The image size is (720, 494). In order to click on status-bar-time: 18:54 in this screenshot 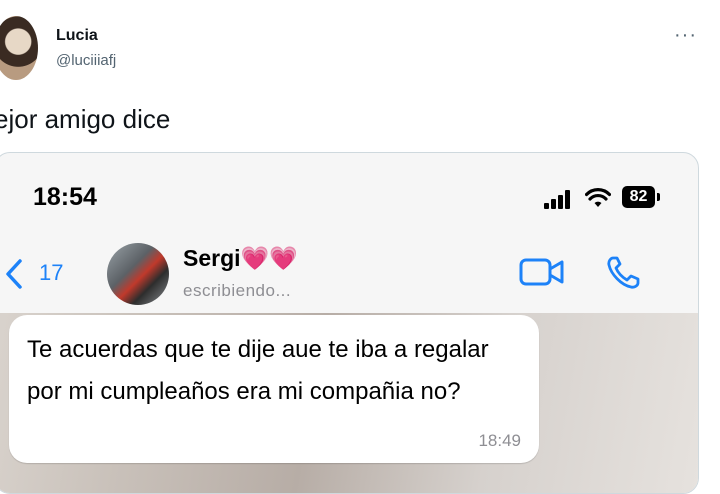, I will do `click(65, 197)`.